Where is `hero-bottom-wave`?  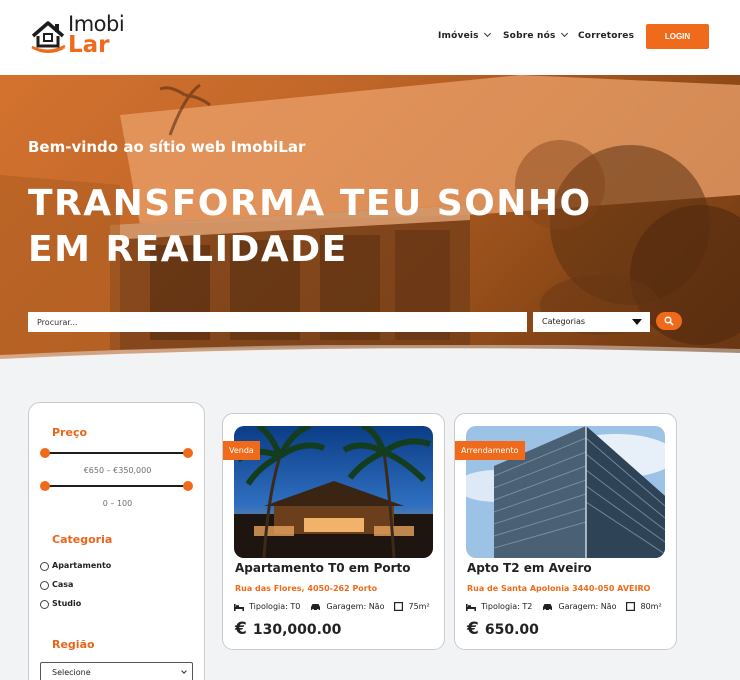 hero-bottom-wave is located at coordinates (370, 360).